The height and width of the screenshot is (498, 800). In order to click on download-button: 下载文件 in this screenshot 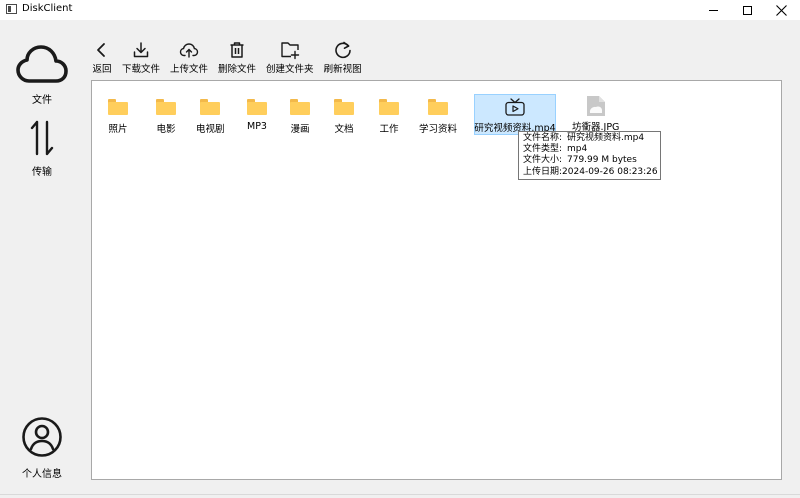, I will do `click(141, 58)`.